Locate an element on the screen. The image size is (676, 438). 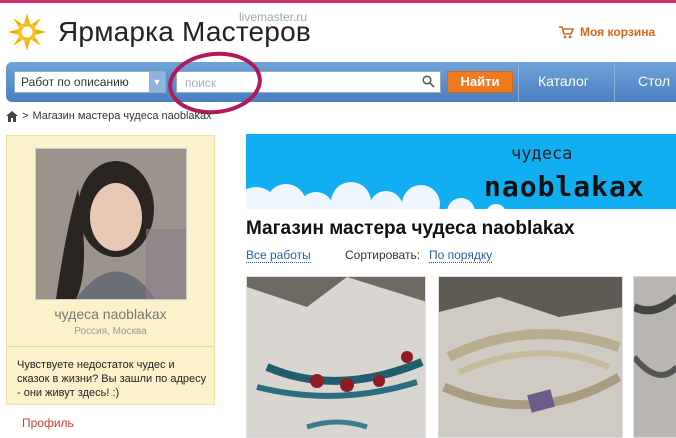
filter-value: Работ по описанию is located at coordinates (75, 82).